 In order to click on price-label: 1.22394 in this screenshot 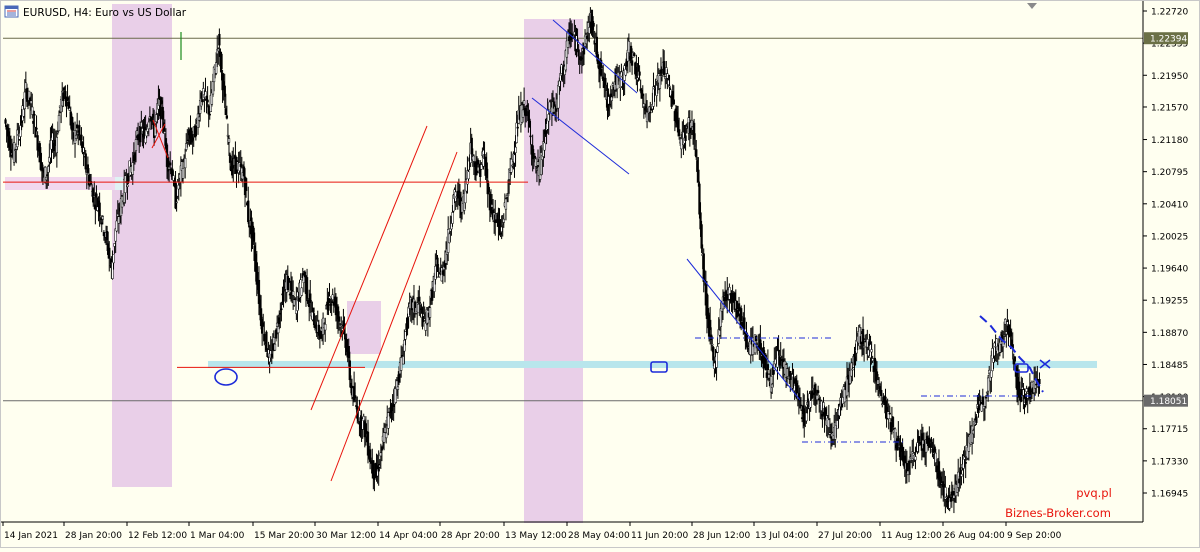, I will do `click(1168, 40)`.